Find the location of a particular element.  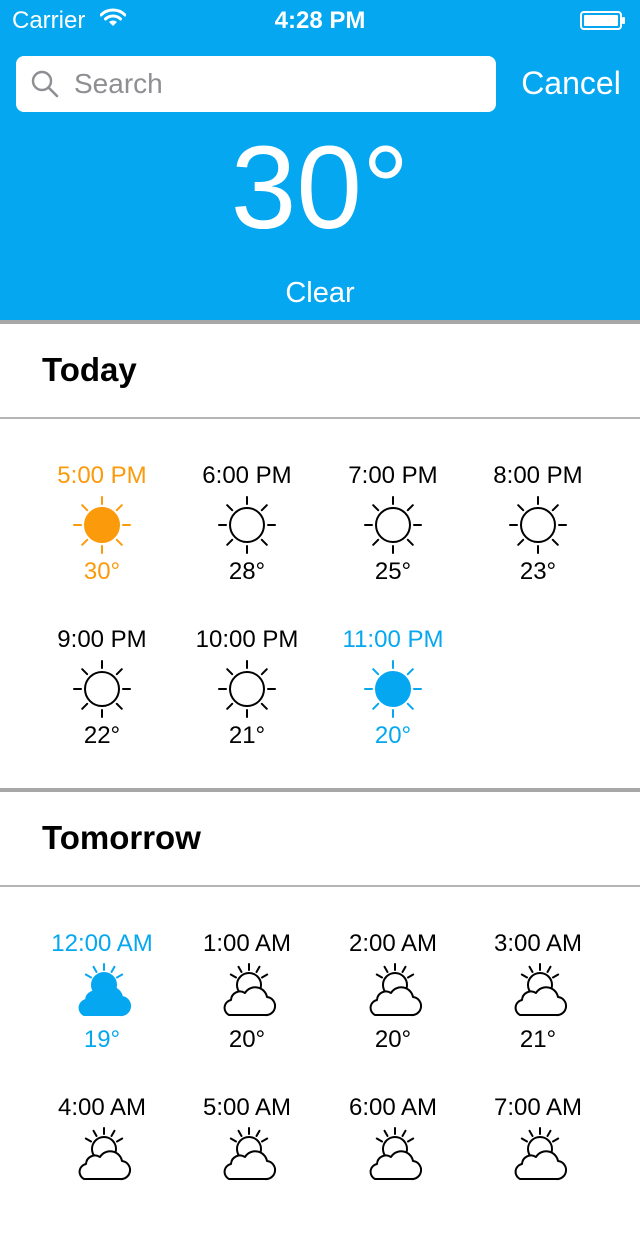

search-bar is located at coordinates (256, 84).